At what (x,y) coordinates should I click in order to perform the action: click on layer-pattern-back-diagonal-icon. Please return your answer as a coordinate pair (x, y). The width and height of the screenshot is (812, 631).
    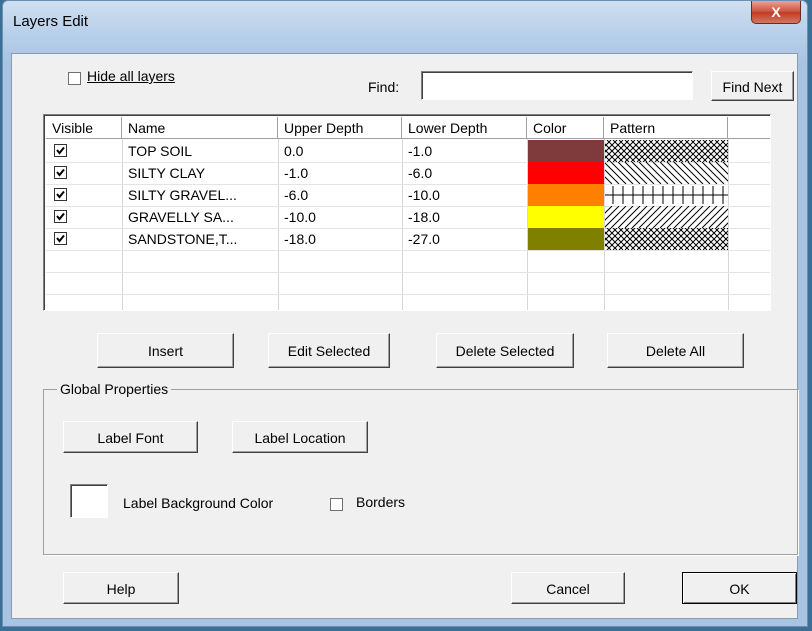
    Looking at the image, I should click on (664, 173).